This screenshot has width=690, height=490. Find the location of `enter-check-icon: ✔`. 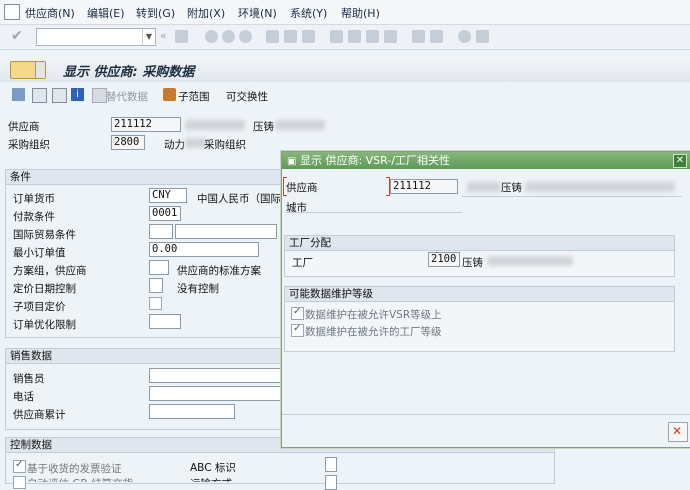

enter-check-icon: ✔ is located at coordinates (17, 36).